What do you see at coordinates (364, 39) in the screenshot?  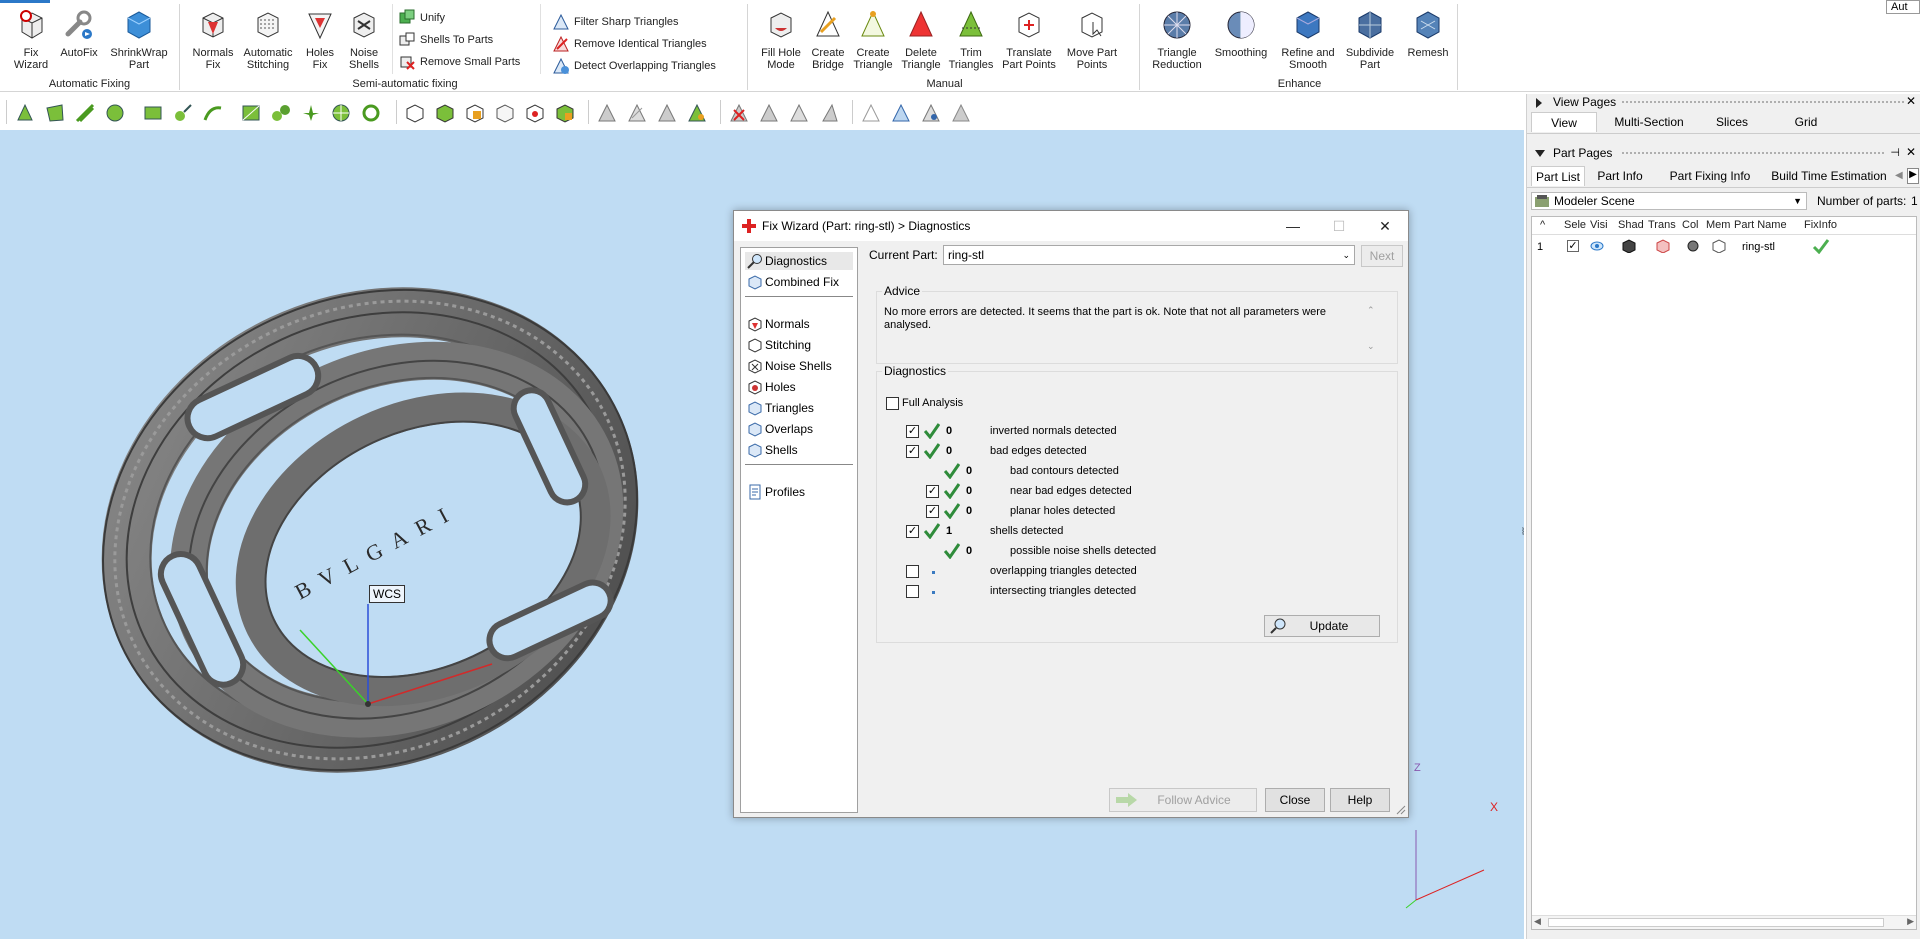 I see `noise-shells-button: Noise Shells` at bounding box center [364, 39].